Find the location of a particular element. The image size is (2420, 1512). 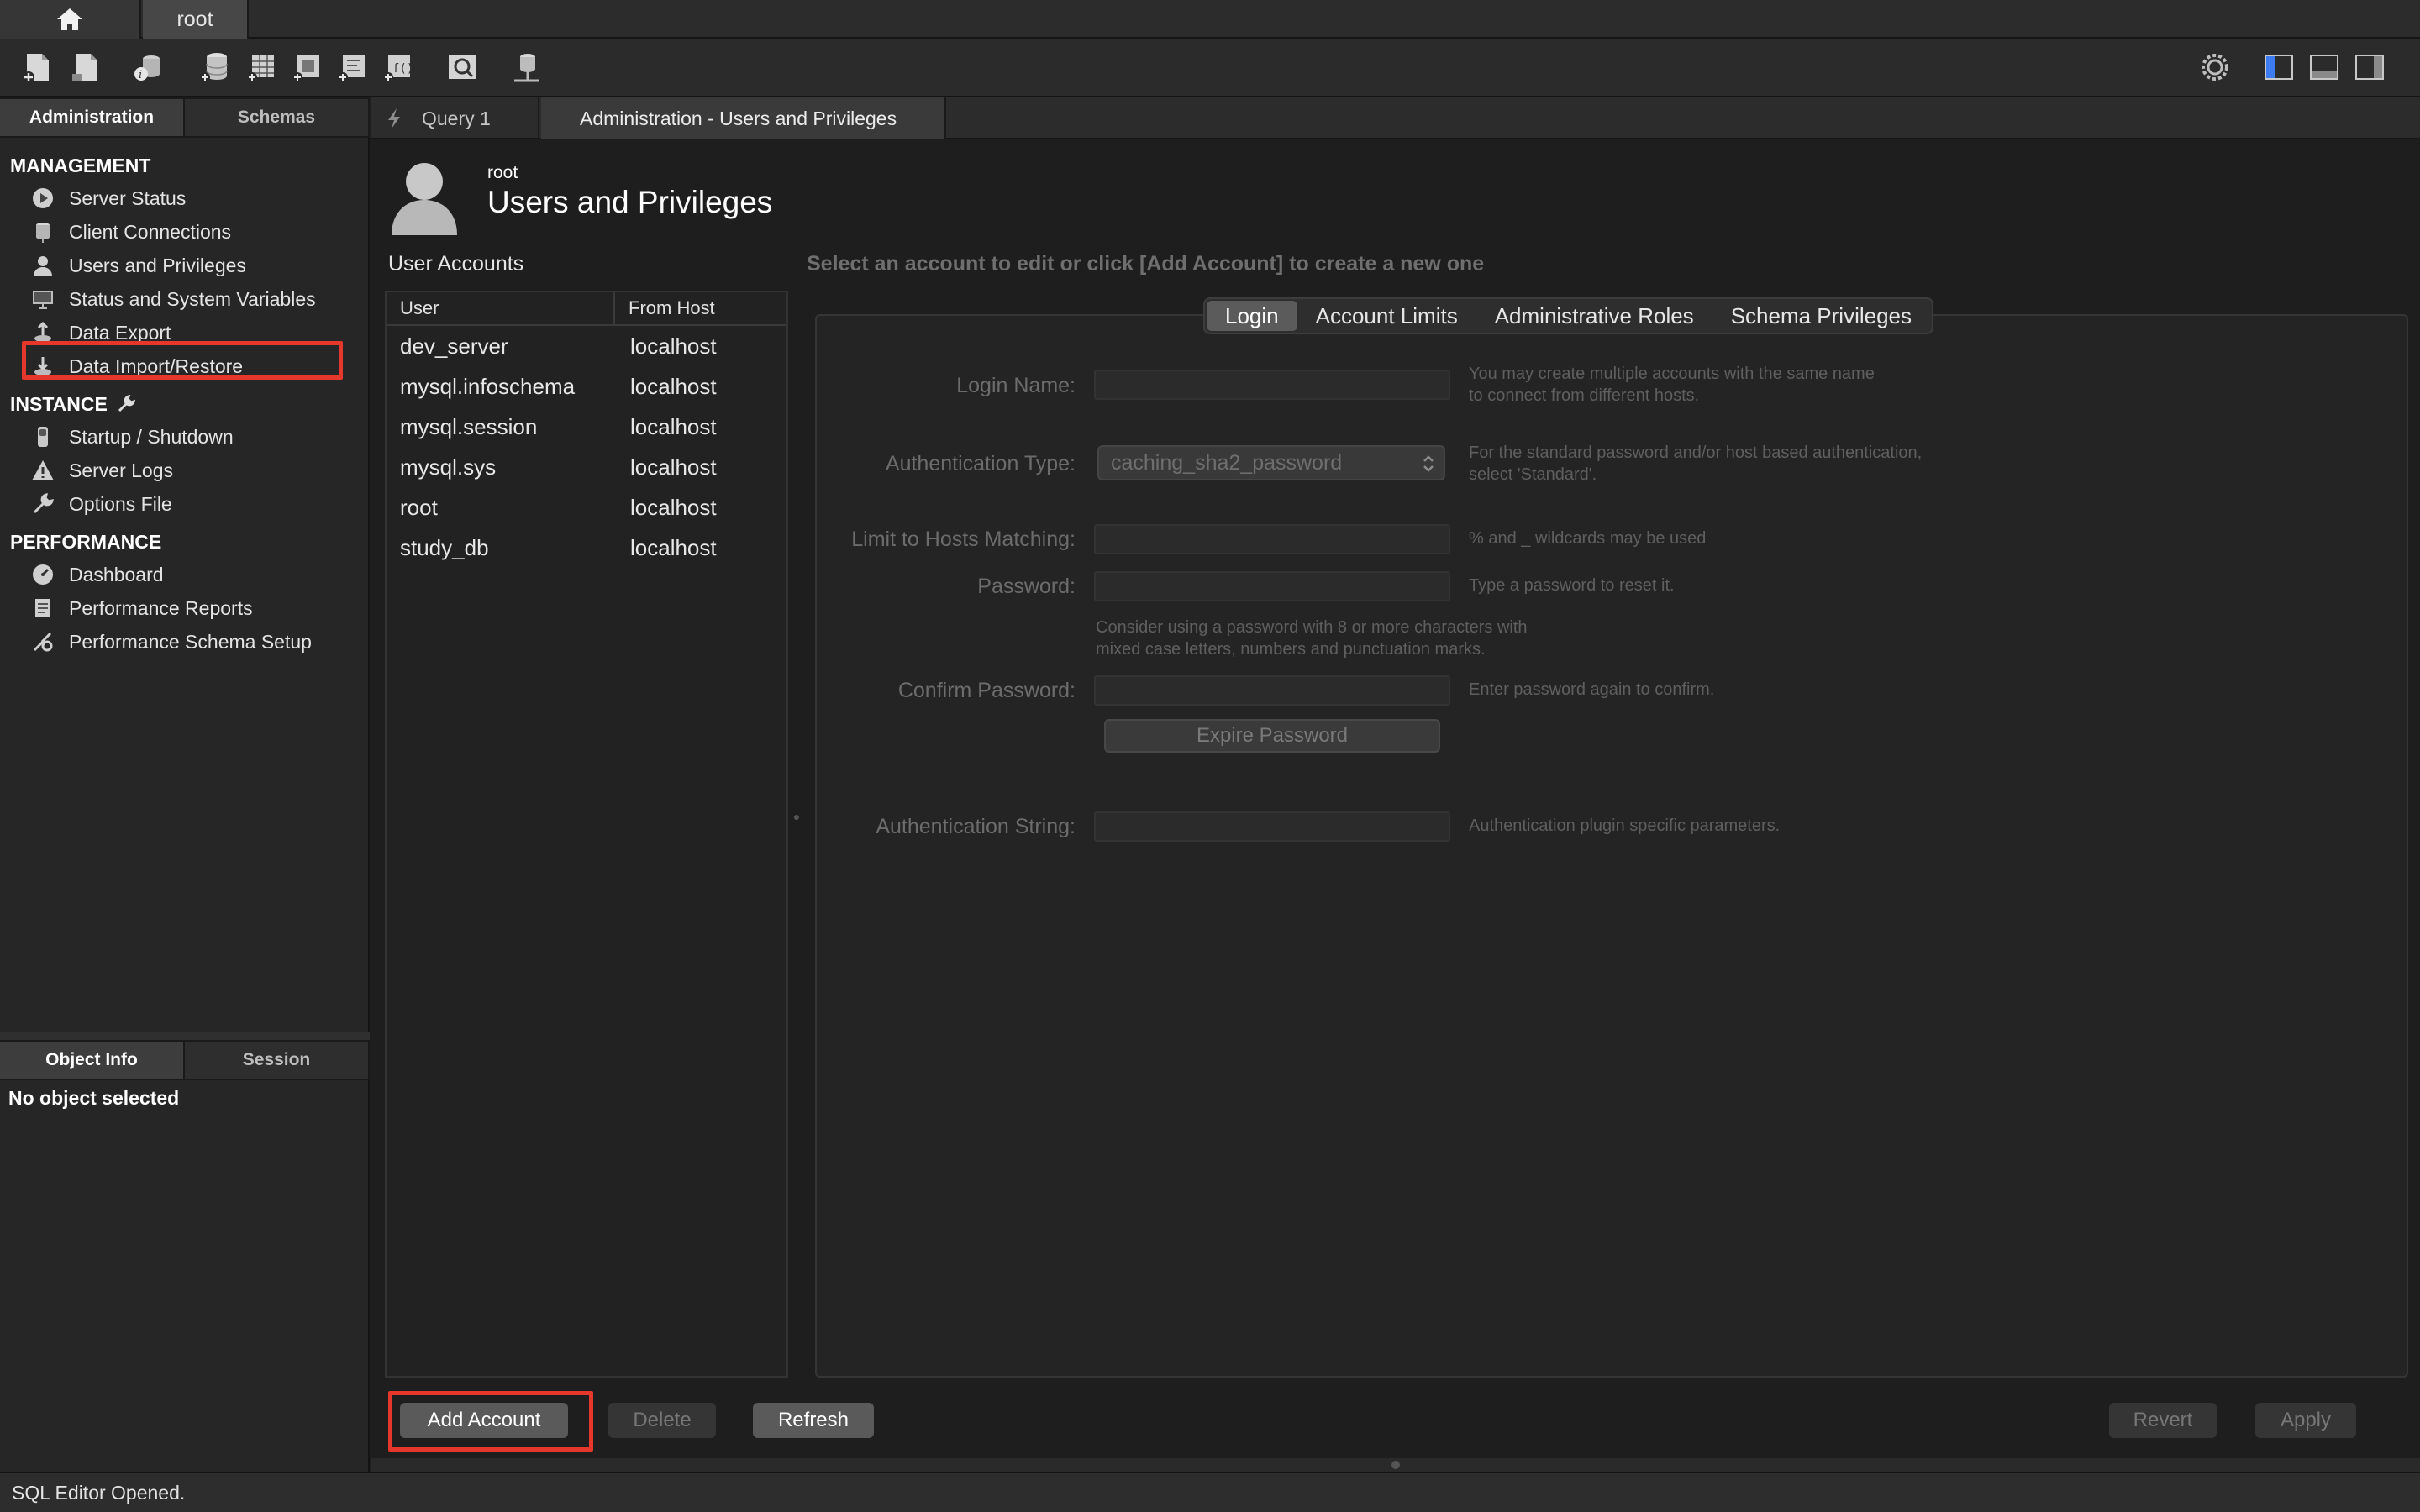

table-row: mysql.sys localhost is located at coordinates (586, 467).